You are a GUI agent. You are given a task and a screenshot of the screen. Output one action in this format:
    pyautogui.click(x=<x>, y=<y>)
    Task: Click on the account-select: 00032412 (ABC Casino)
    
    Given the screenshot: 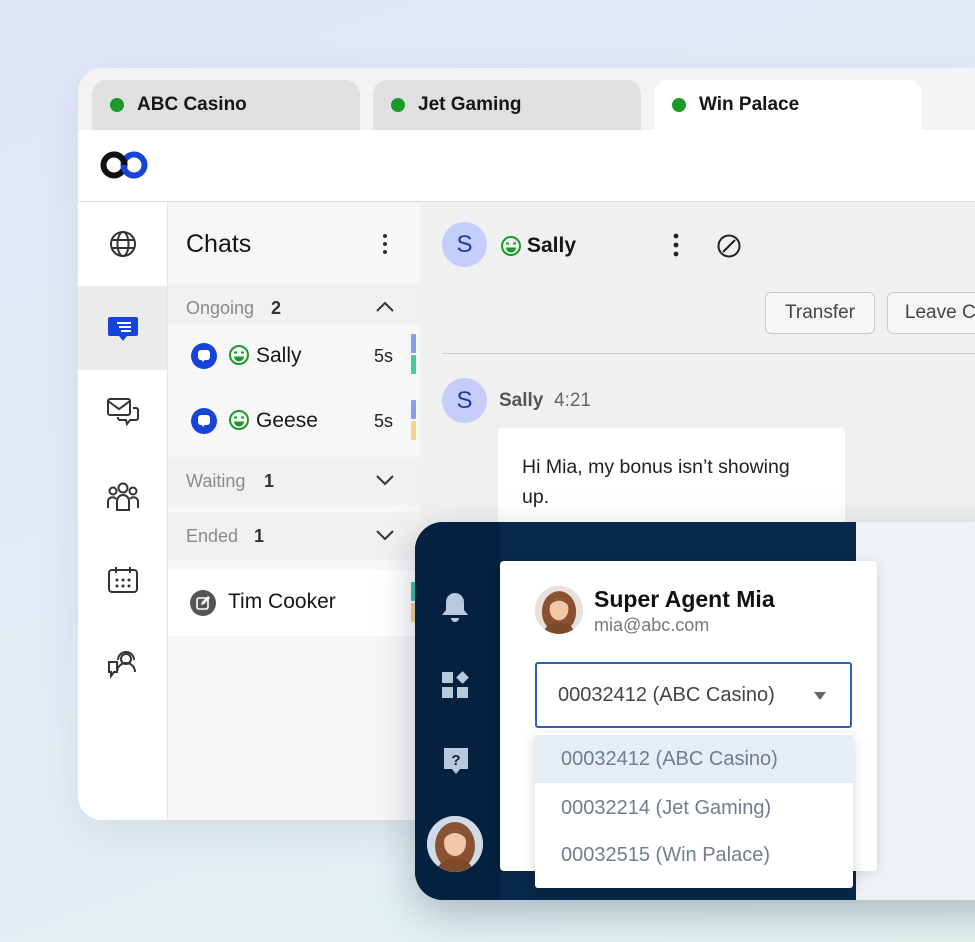 What is the action you would take?
    pyautogui.click(x=693, y=695)
    